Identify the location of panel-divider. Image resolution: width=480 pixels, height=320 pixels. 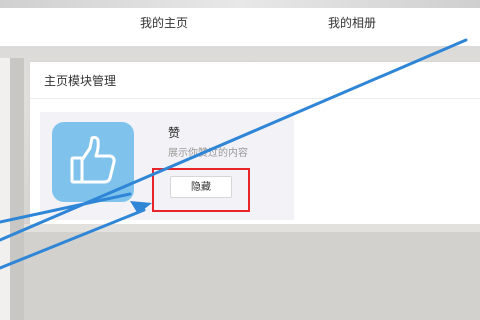
(255, 98).